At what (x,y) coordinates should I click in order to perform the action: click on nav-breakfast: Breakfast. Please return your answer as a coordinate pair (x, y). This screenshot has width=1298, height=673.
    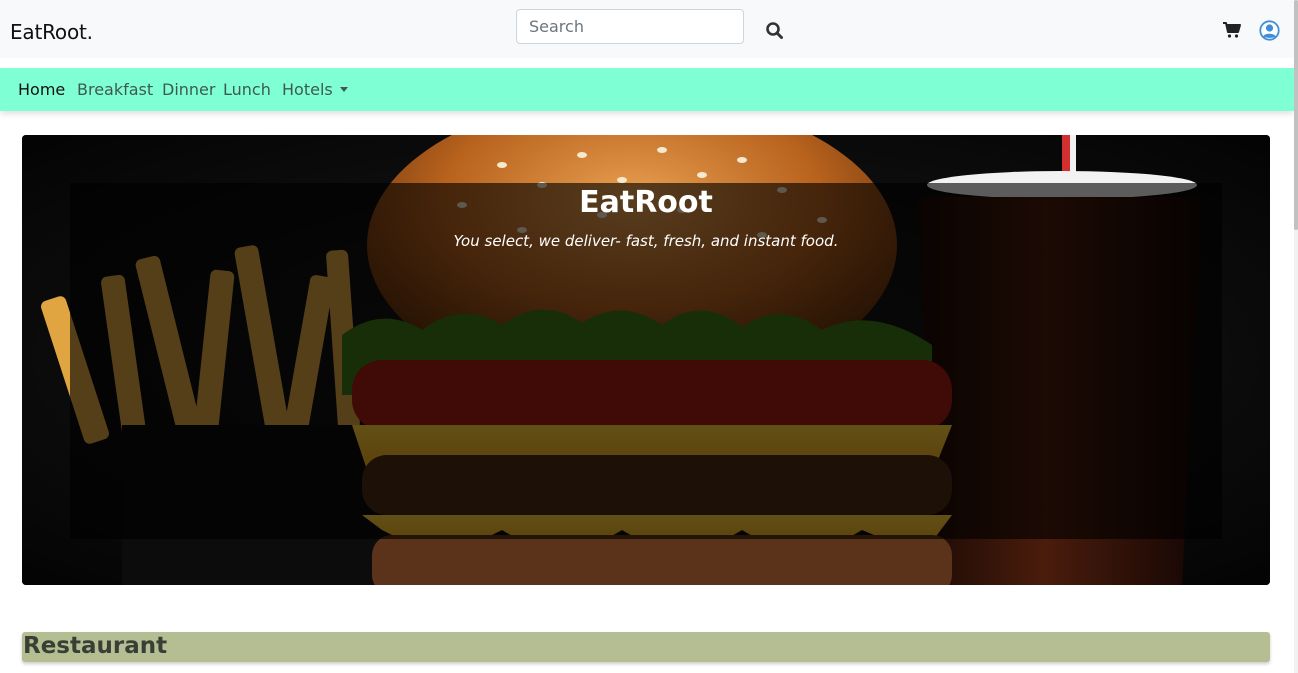
    Looking at the image, I should click on (115, 89).